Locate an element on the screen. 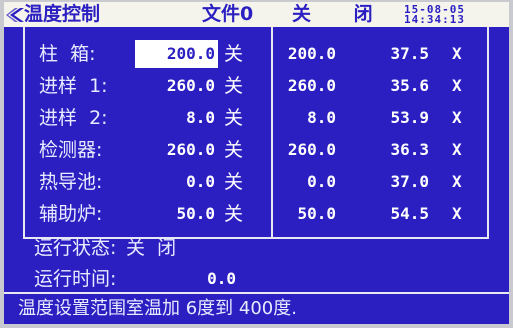 The image size is (513, 328). actual-temp-readout: 37.5 is located at coordinates (409, 53).